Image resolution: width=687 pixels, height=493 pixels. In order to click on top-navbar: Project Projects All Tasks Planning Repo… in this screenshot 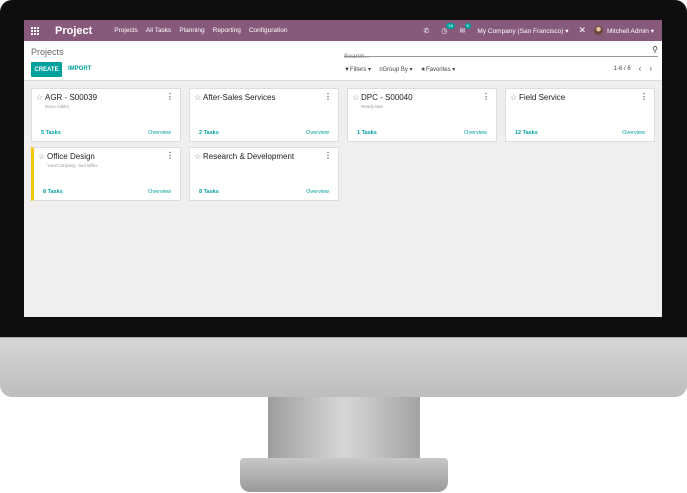, I will do `click(343, 30)`.